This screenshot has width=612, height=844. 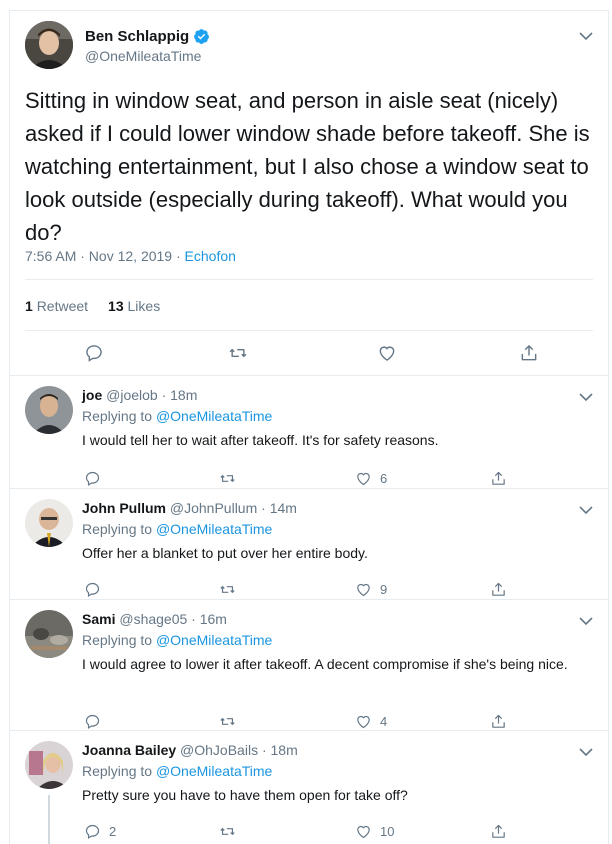 What do you see at coordinates (62, 306) in the screenshot?
I see `retweet-label: Retweet` at bounding box center [62, 306].